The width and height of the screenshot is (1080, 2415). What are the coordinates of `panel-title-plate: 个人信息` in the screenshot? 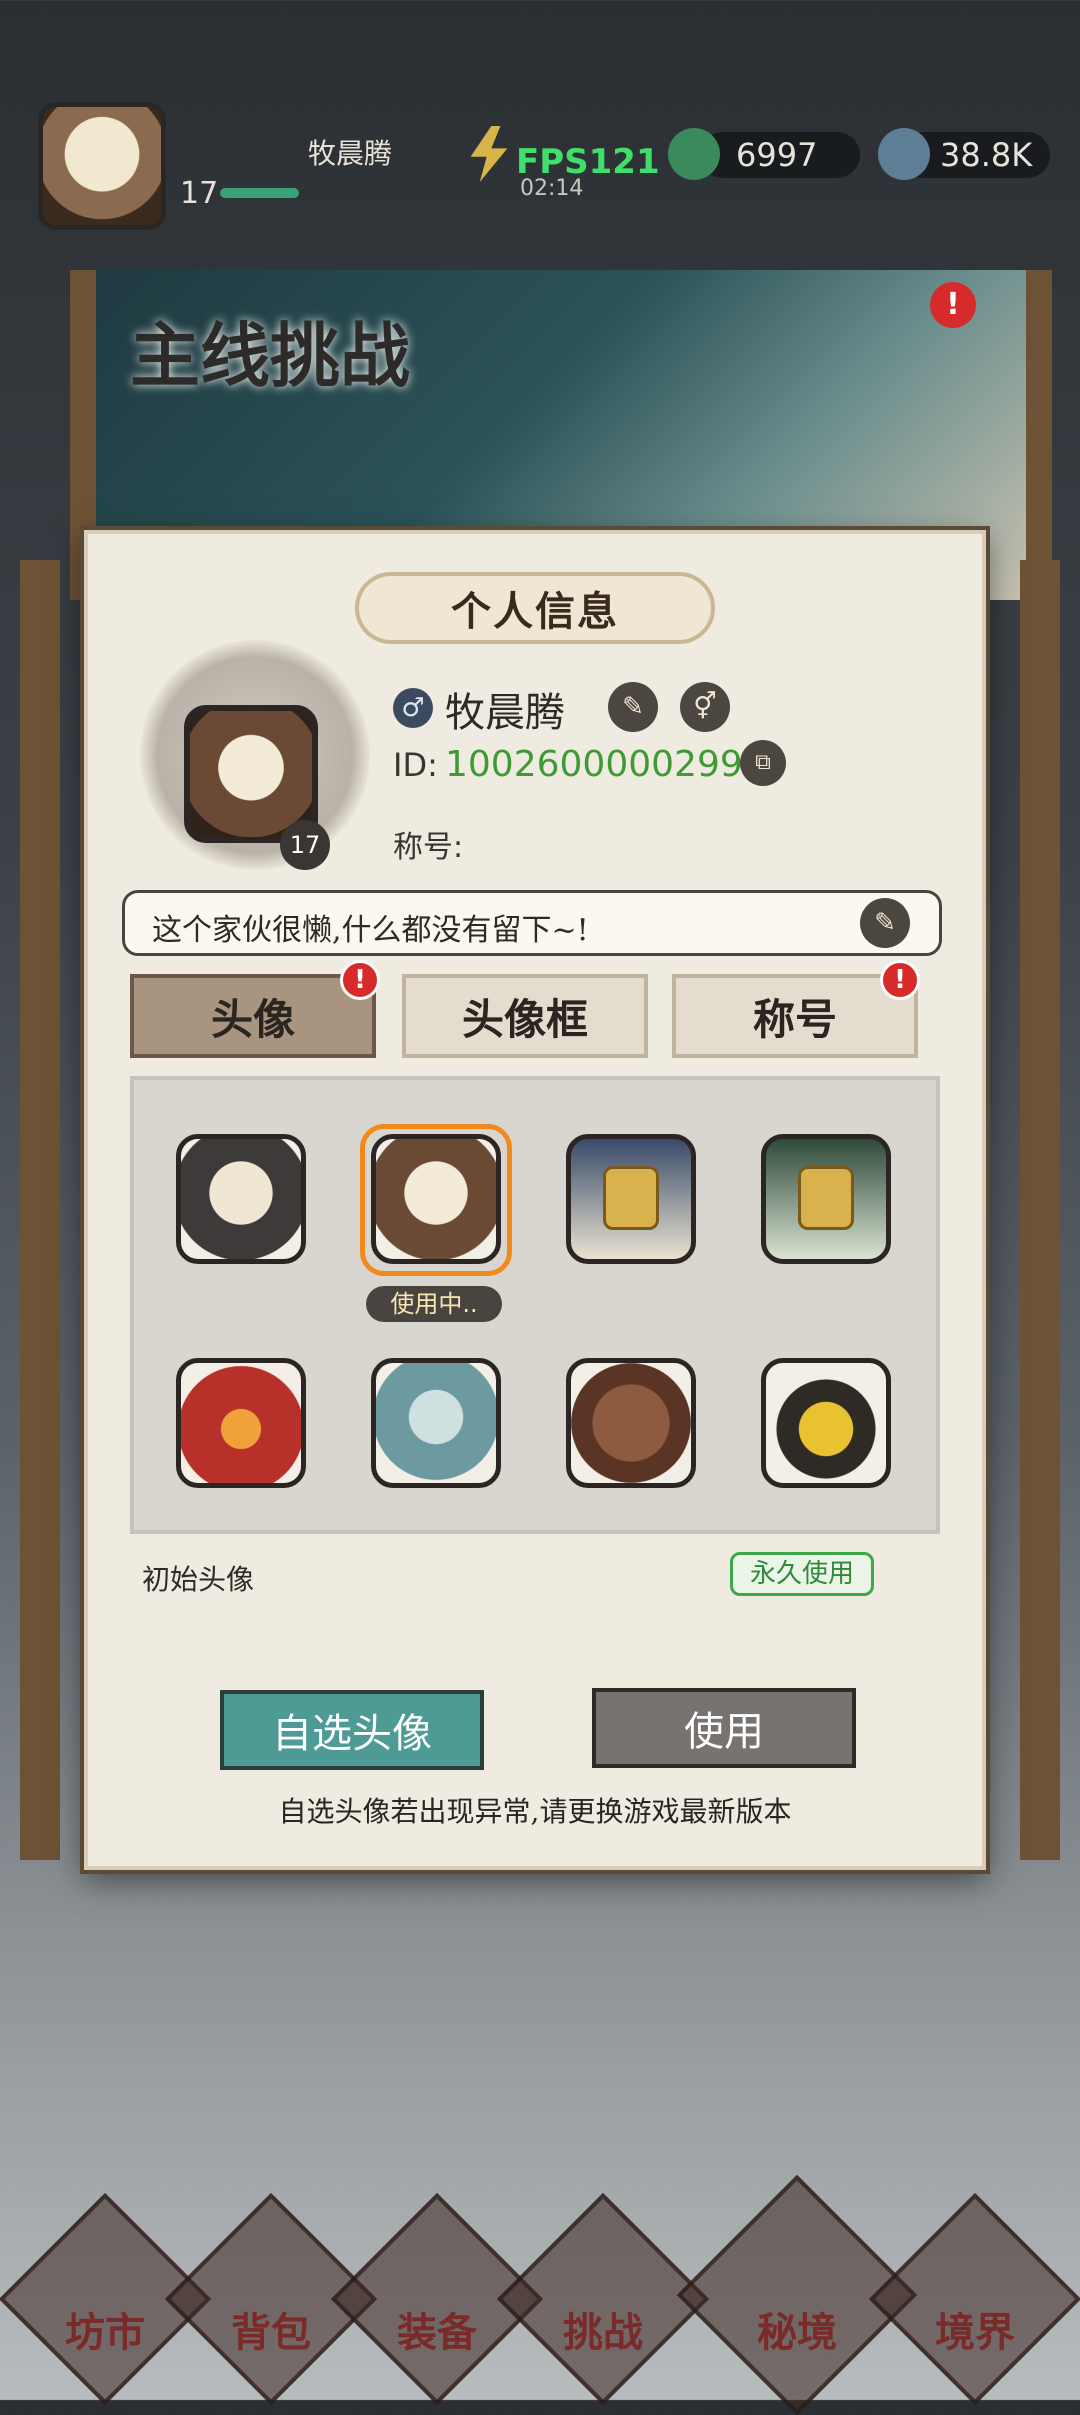 It's located at (535, 608).